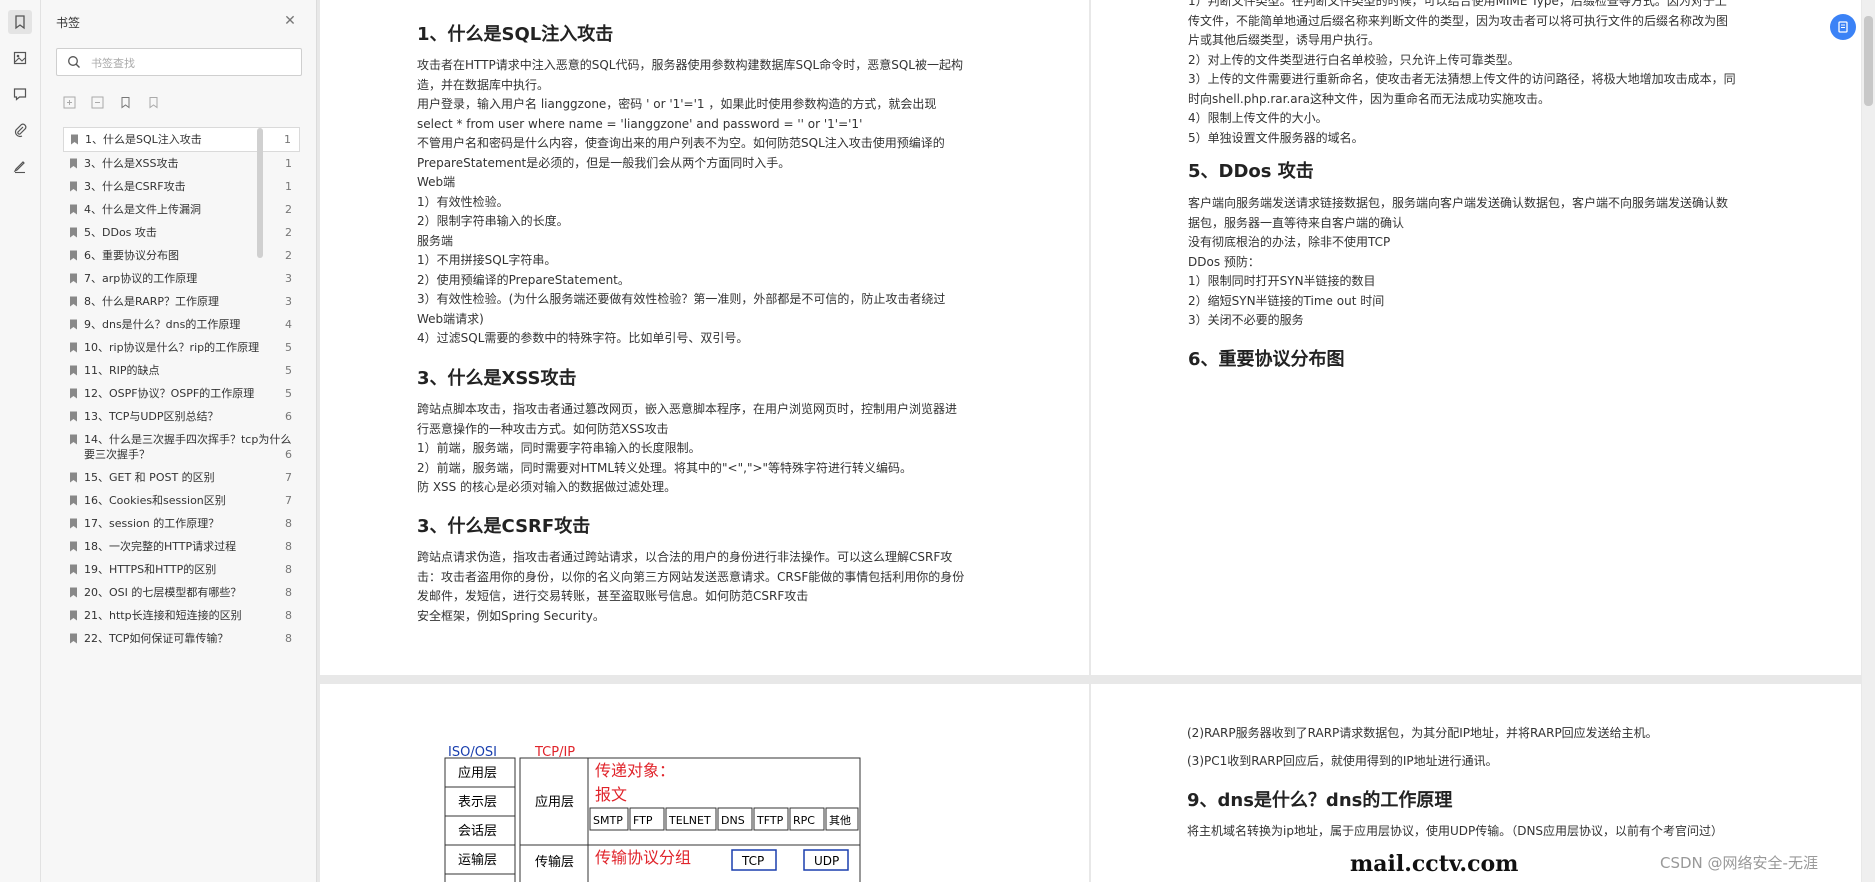 The height and width of the screenshot is (882, 1875). I want to click on protocol-label: RPC, so click(804, 820).